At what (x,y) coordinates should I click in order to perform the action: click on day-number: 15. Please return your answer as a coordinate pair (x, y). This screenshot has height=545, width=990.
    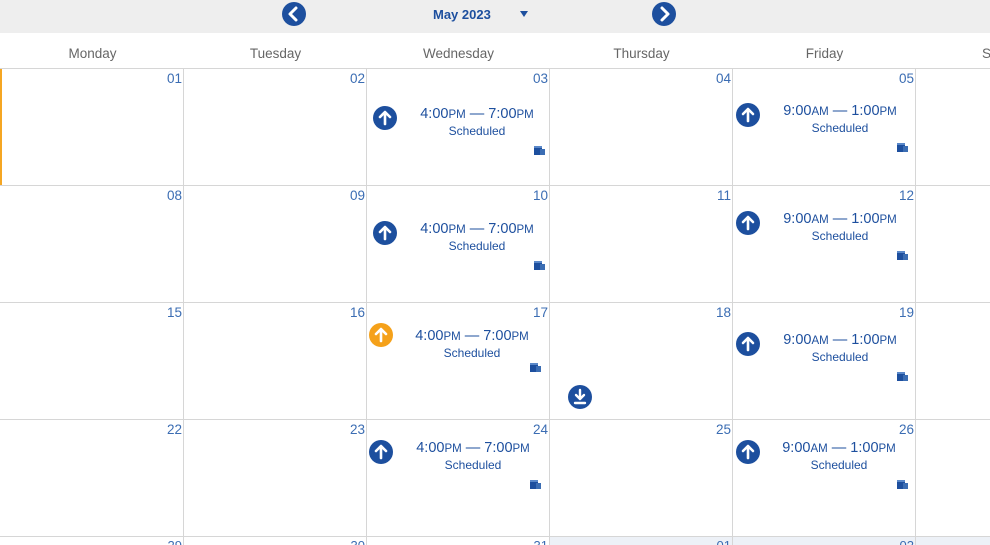
    Looking at the image, I should click on (152, 312).